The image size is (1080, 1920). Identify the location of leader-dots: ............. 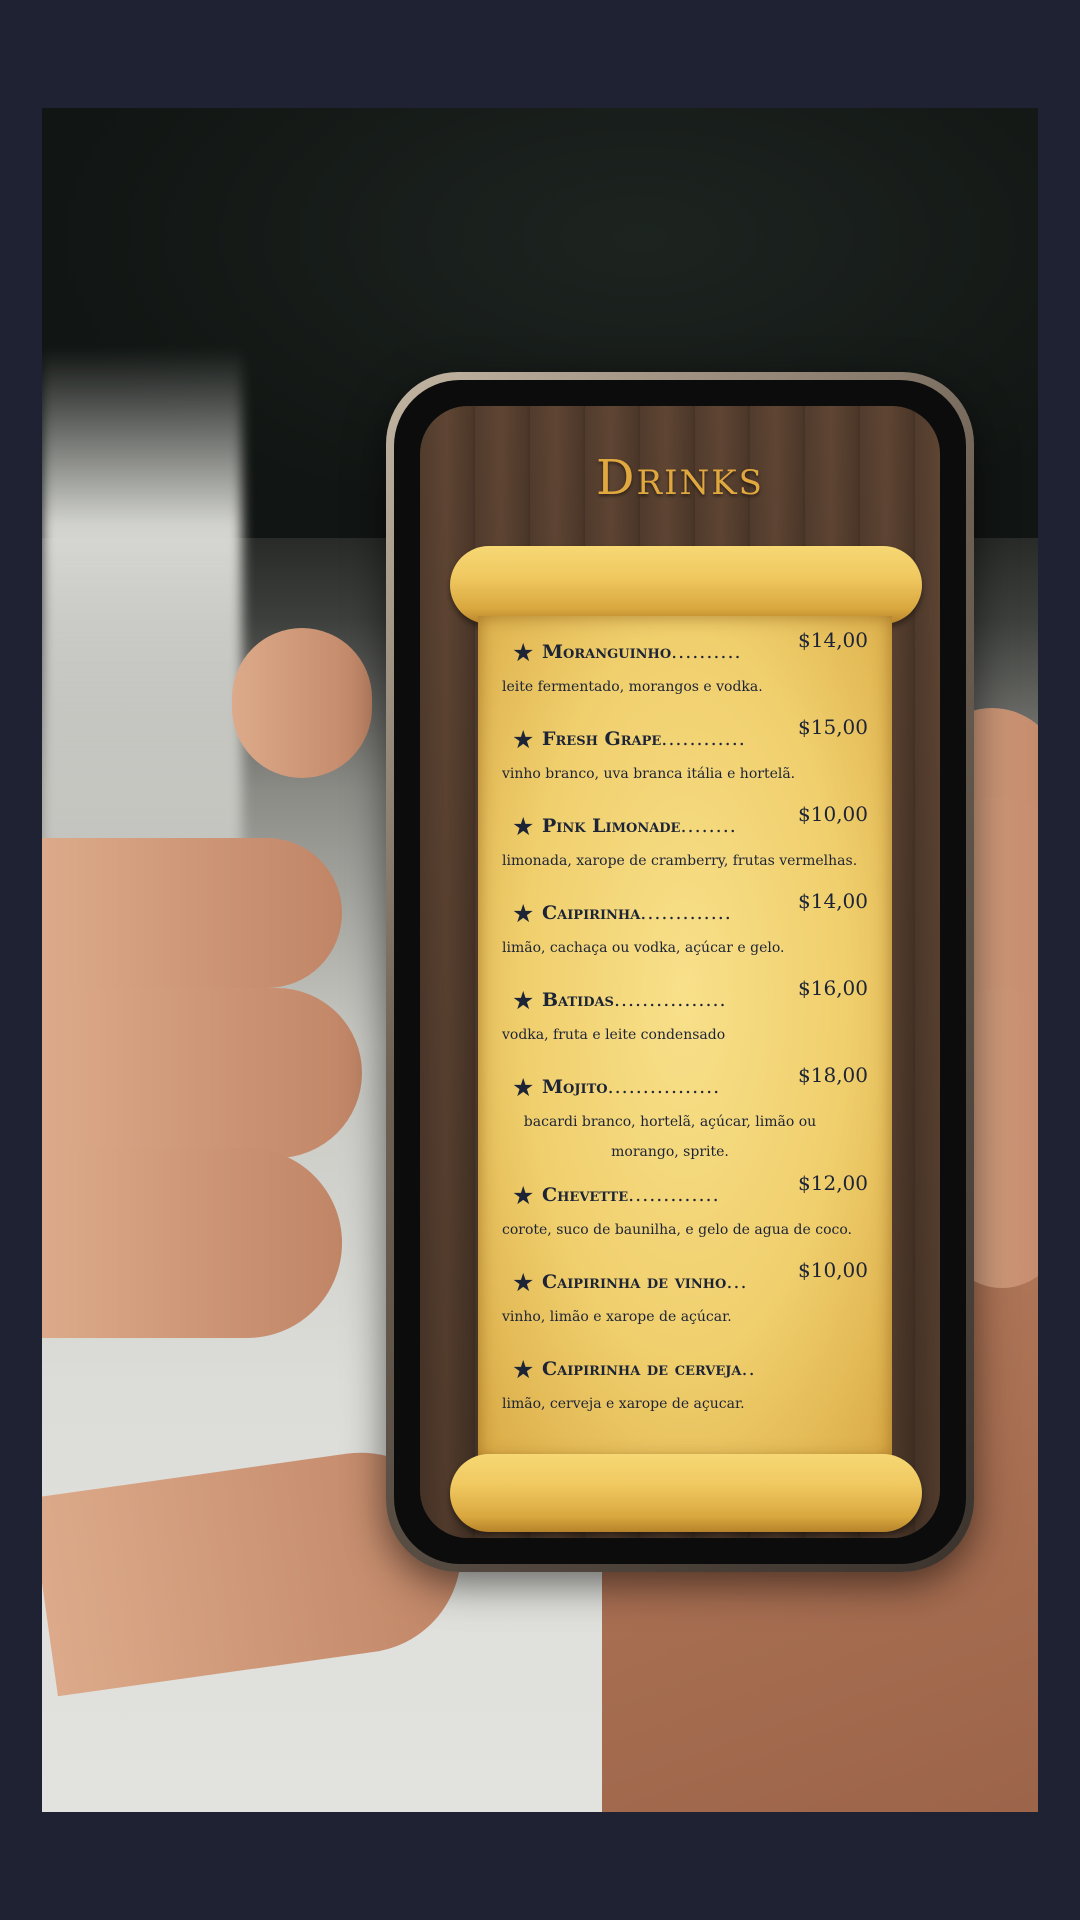
(703, 739).